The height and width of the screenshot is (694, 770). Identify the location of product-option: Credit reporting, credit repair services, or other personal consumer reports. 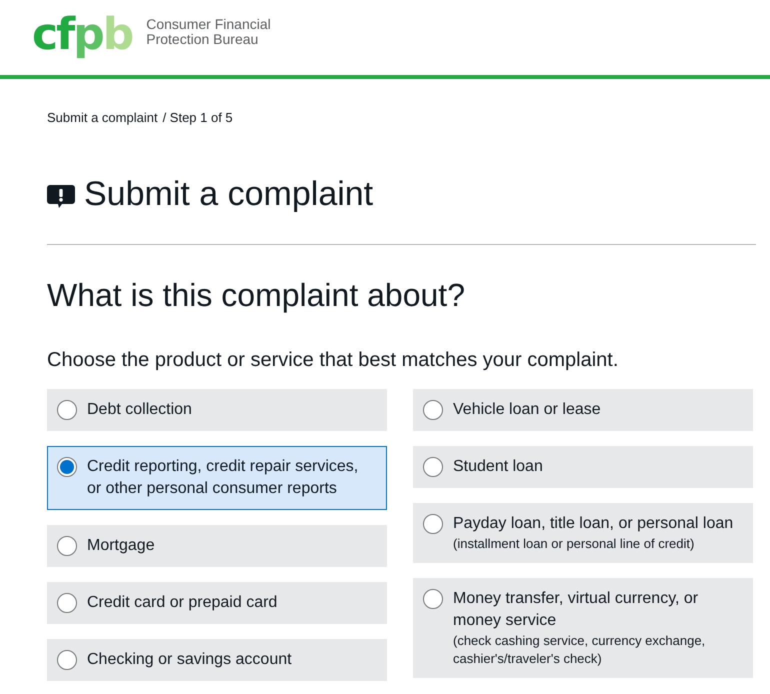
(217, 478).